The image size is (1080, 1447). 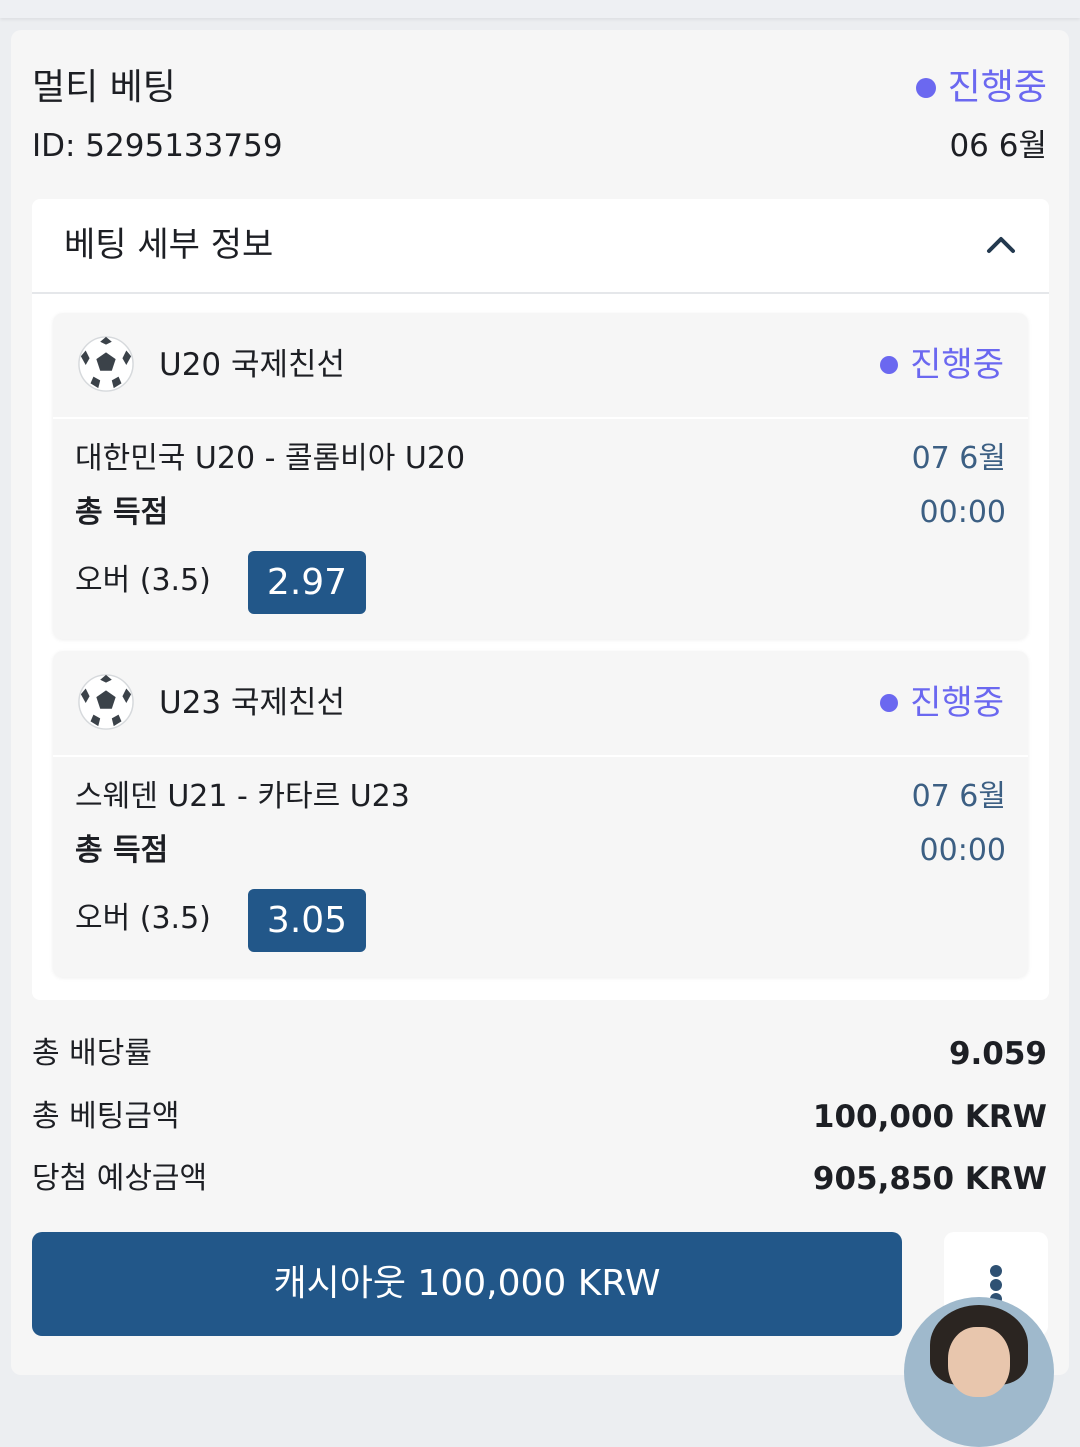 I want to click on bet-status-label: 진행중, so click(x=997, y=87).